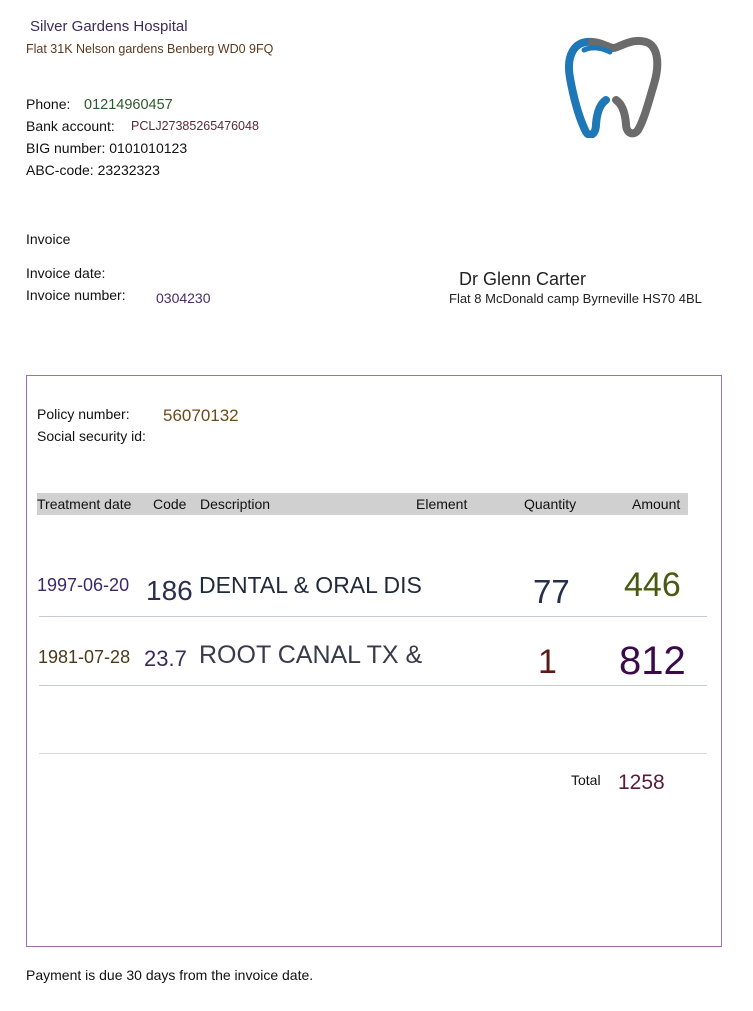 This screenshot has height=1011, width=753. What do you see at coordinates (66, 273) in the screenshot?
I see `invoice-date-label: Invoice date:` at bounding box center [66, 273].